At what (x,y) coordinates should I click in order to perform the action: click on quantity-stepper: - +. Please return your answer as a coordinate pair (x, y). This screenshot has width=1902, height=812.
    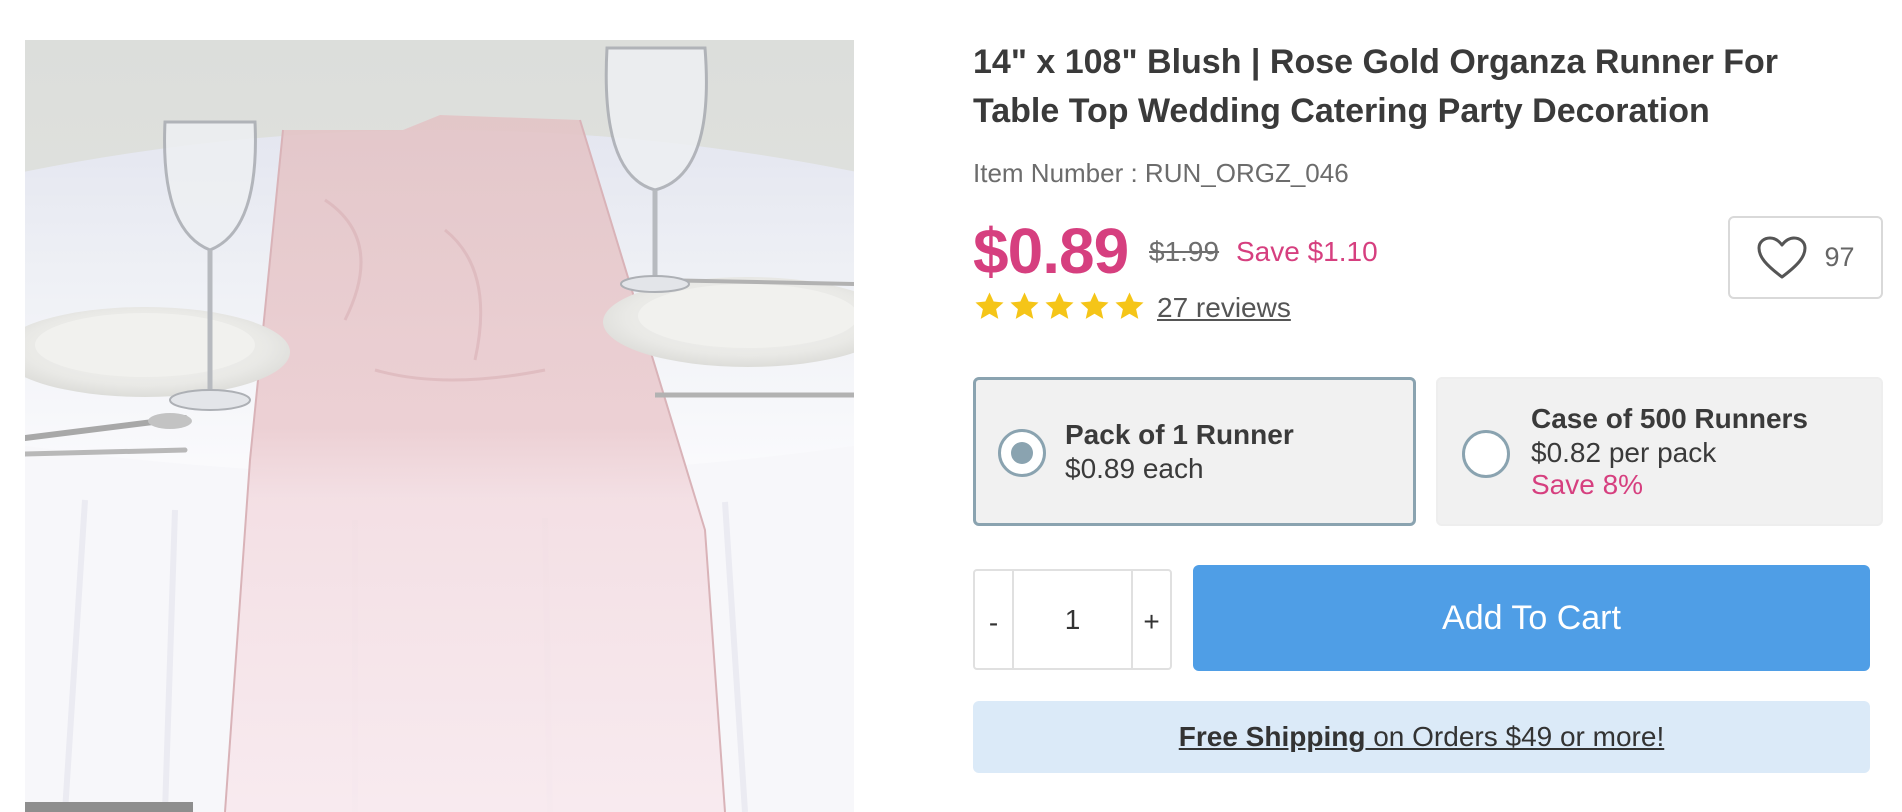
    Looking at the image, I should click on (1072, 619).